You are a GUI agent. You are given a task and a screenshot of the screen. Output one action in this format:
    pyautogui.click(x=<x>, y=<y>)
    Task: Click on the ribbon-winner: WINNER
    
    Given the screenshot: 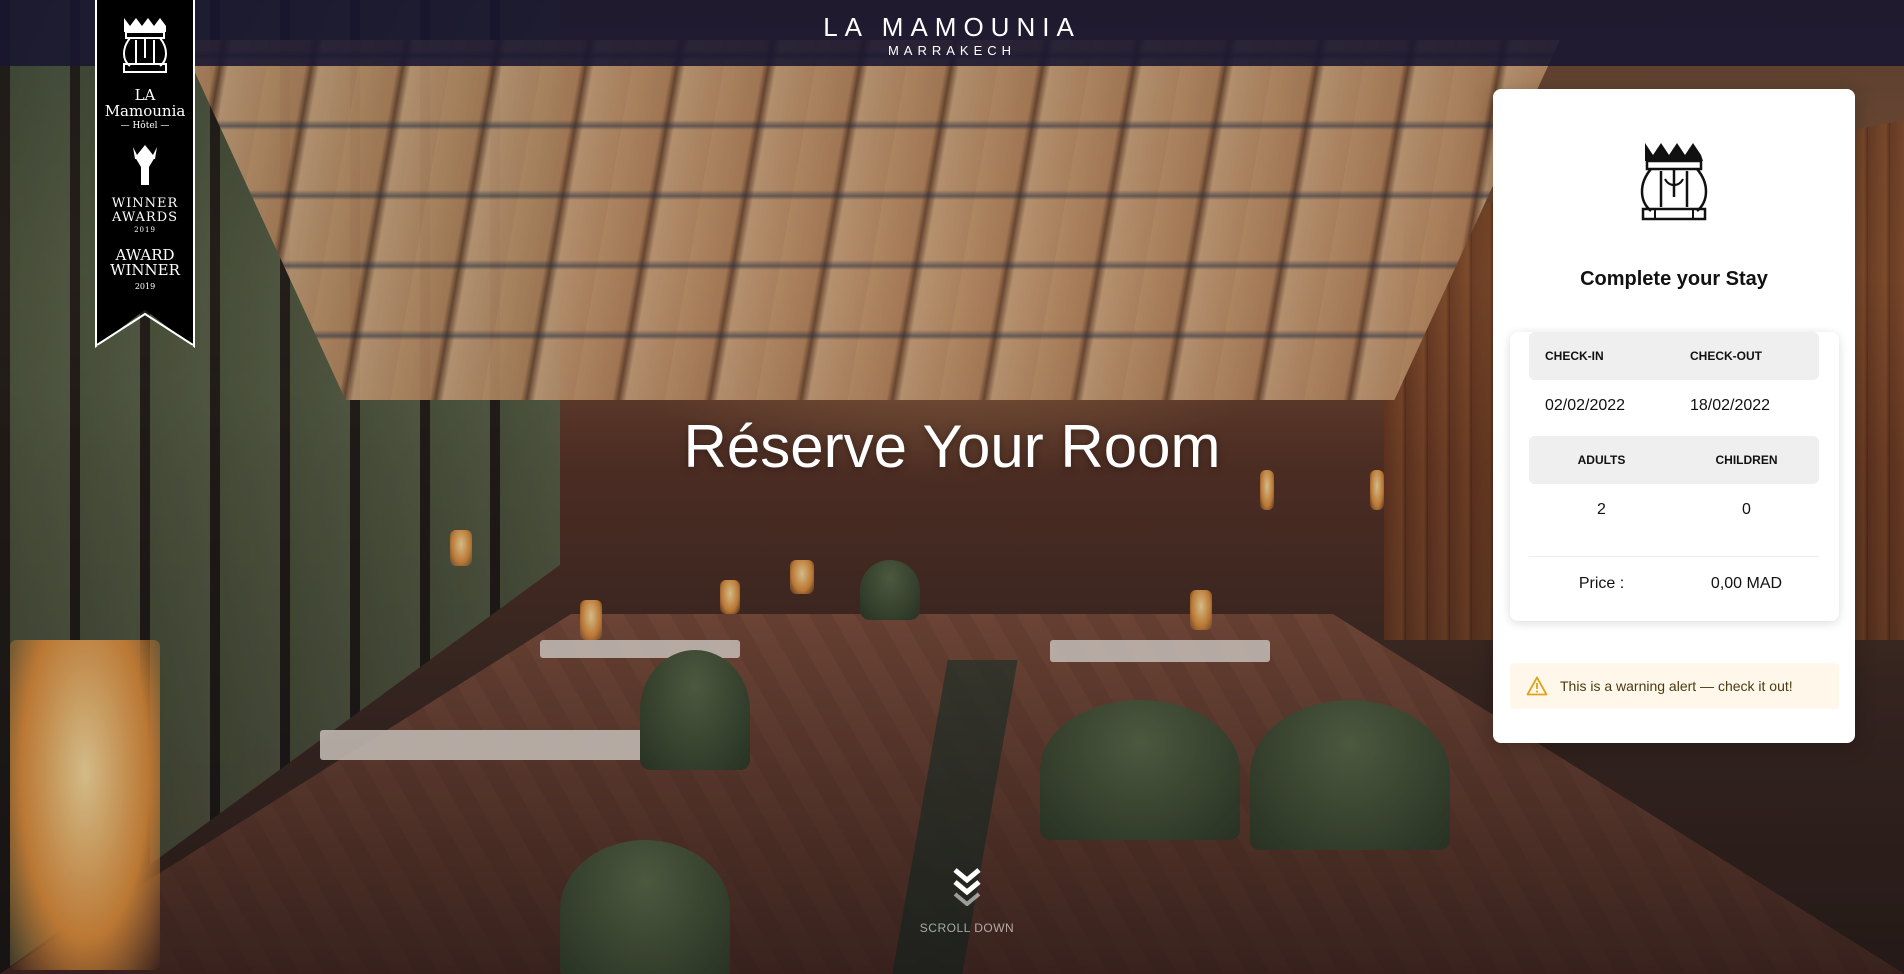 What is the action you would take?
    pyautogui.click(x=145, y=203)
    